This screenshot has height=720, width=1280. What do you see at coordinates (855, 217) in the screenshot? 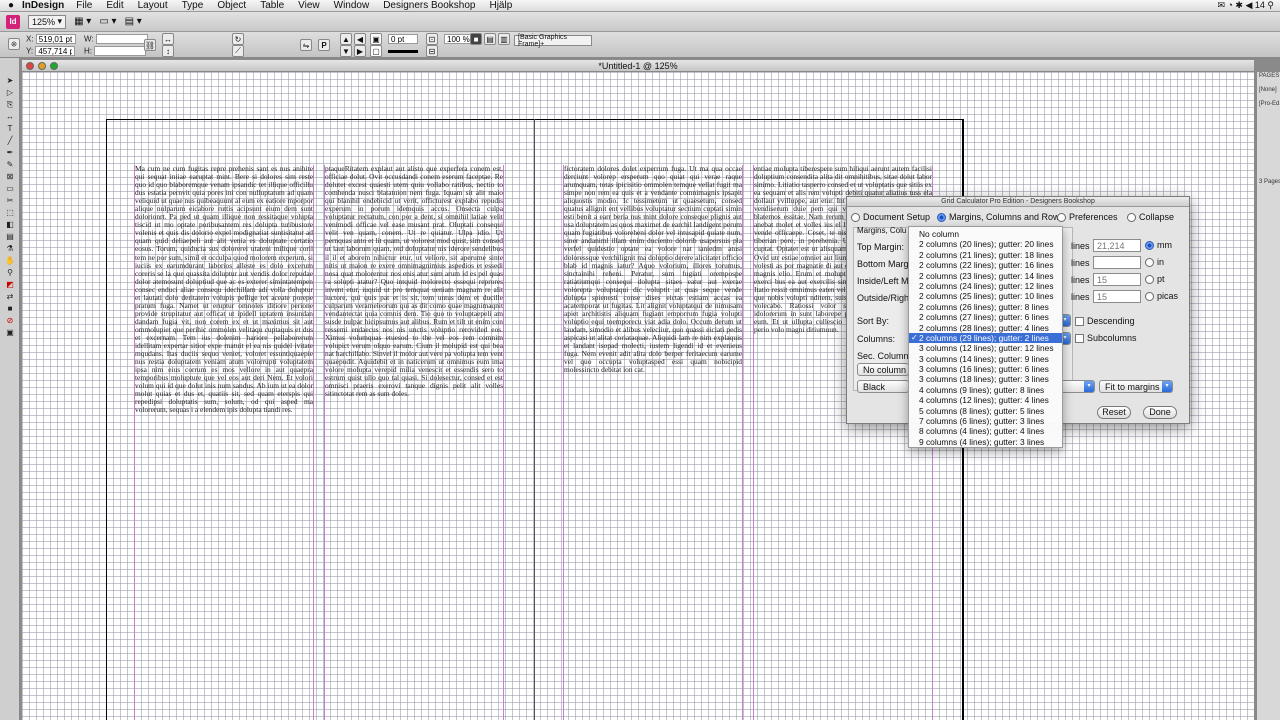
I see `radio-document-setup` at bounding box center [855, 217].